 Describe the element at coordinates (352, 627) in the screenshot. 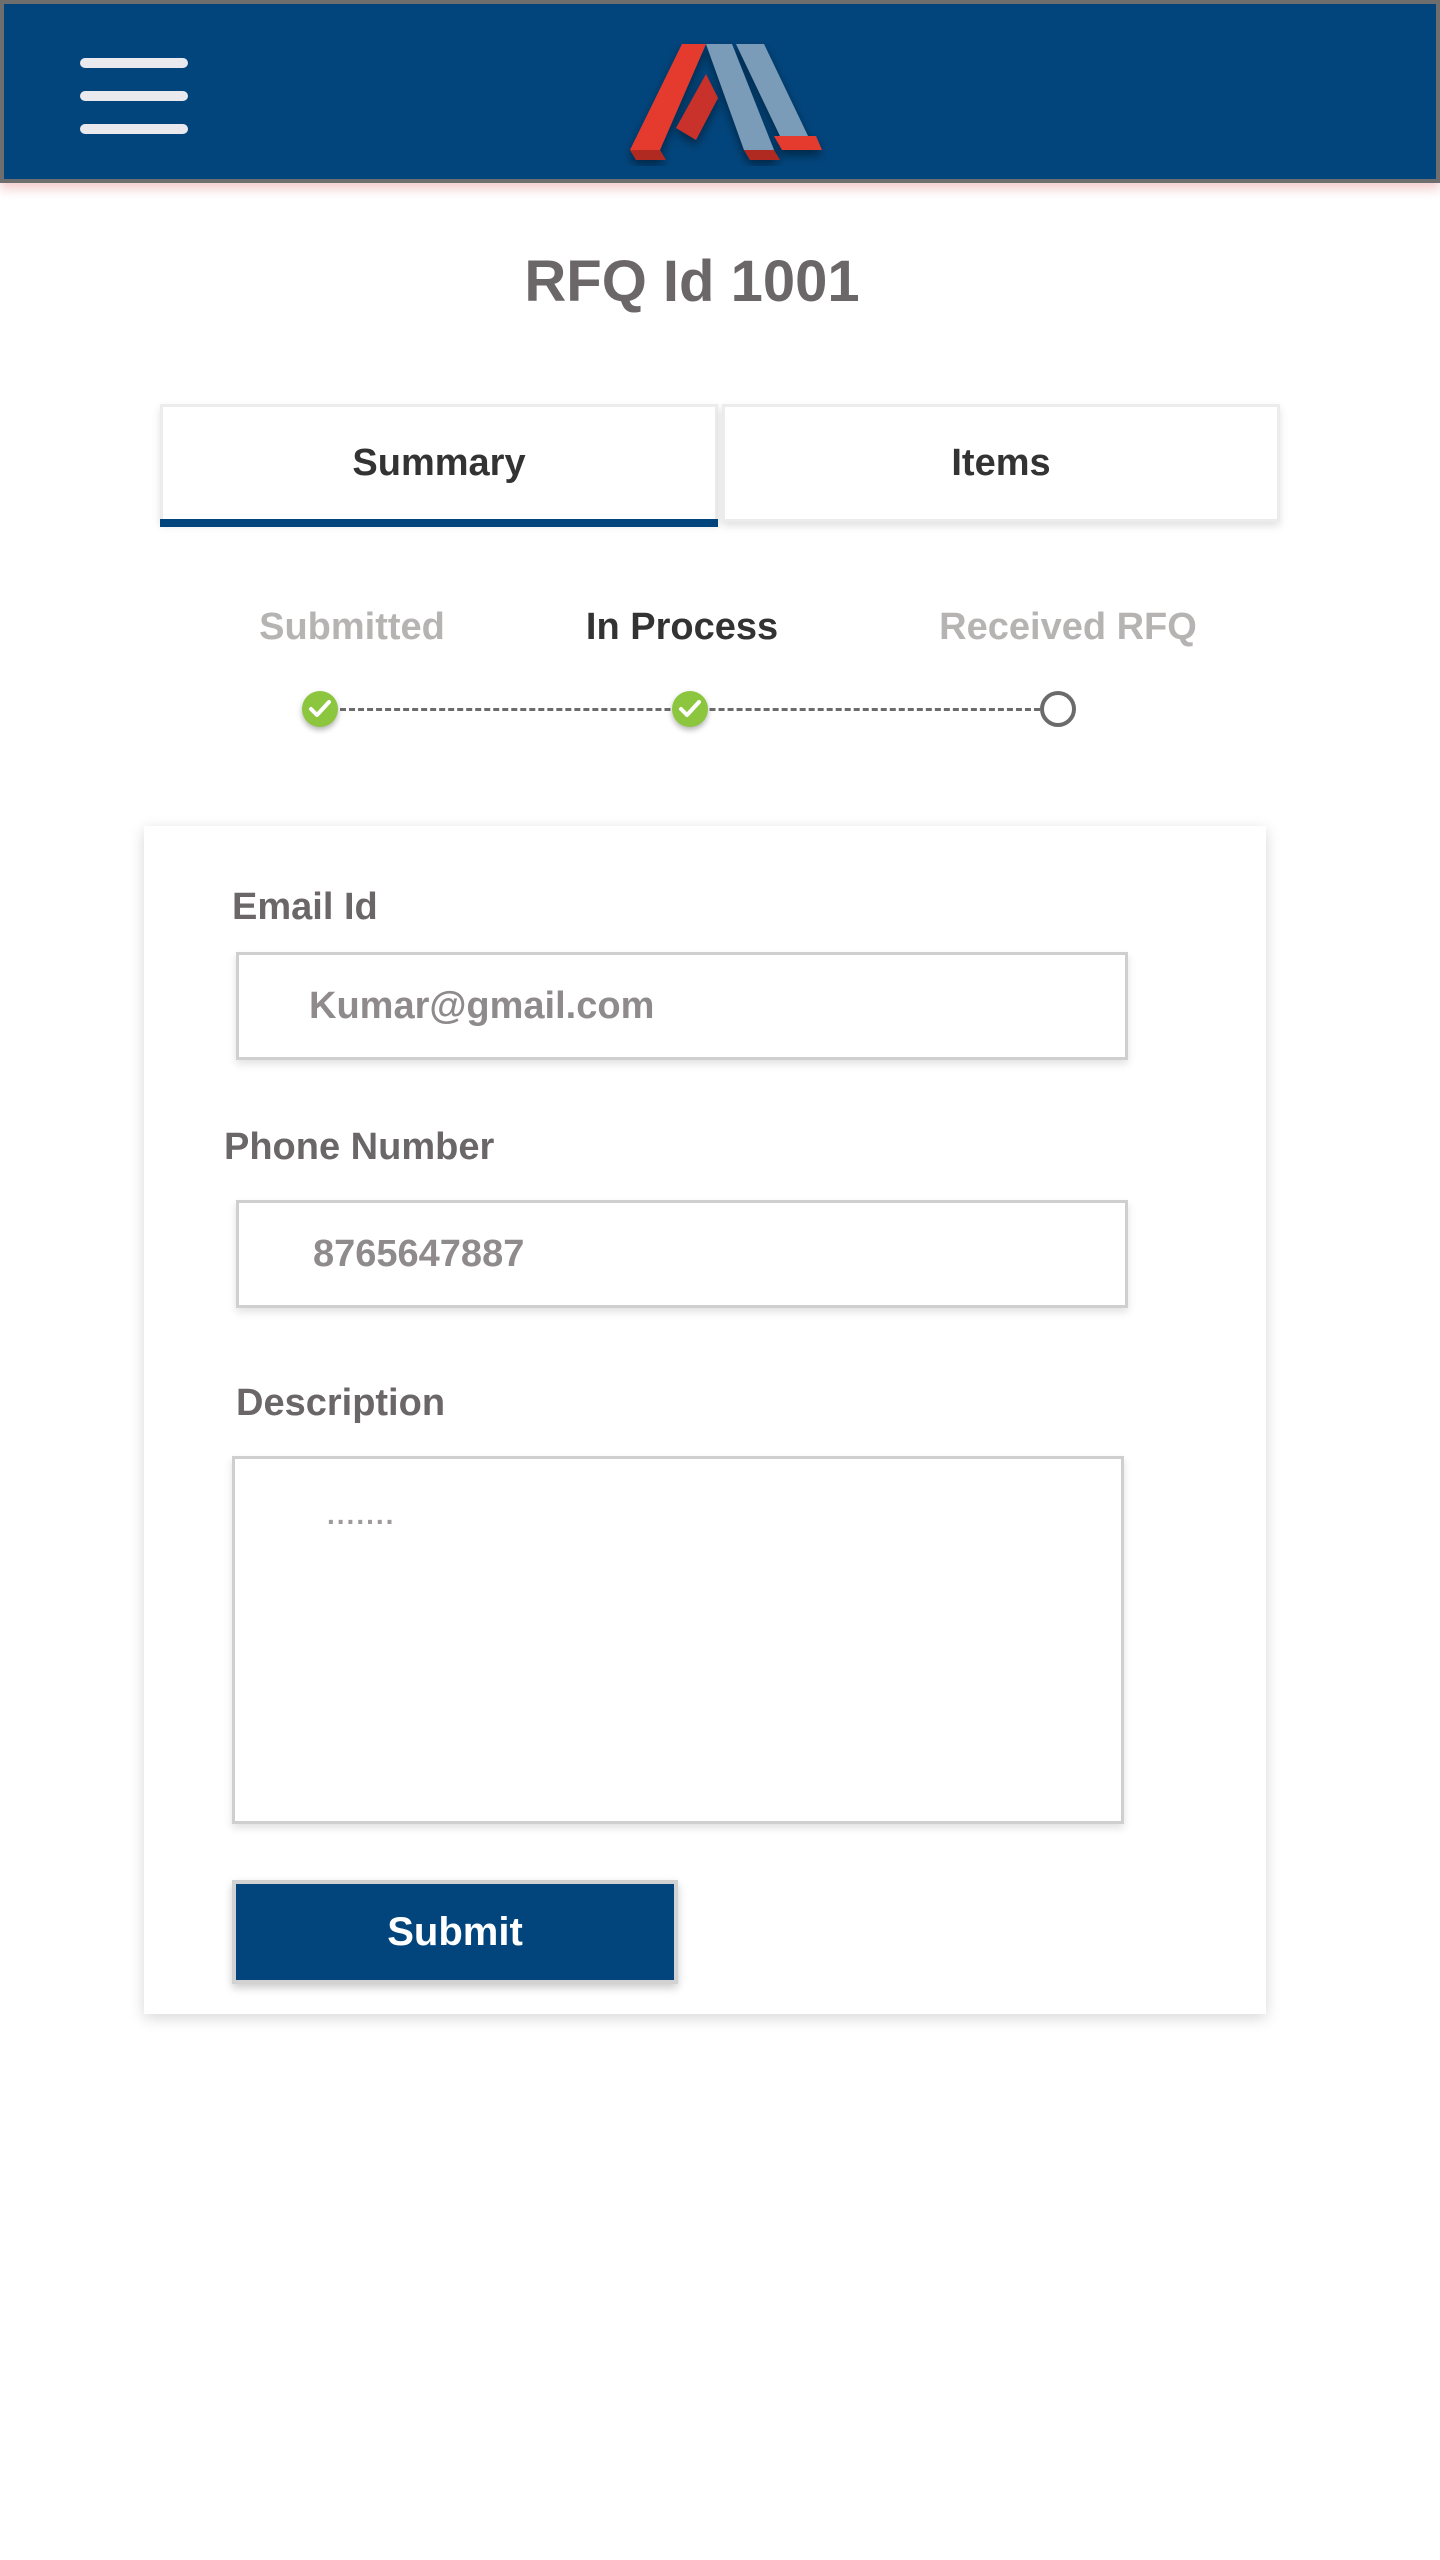

I see `step-label-submitted: Submitted` at that location.